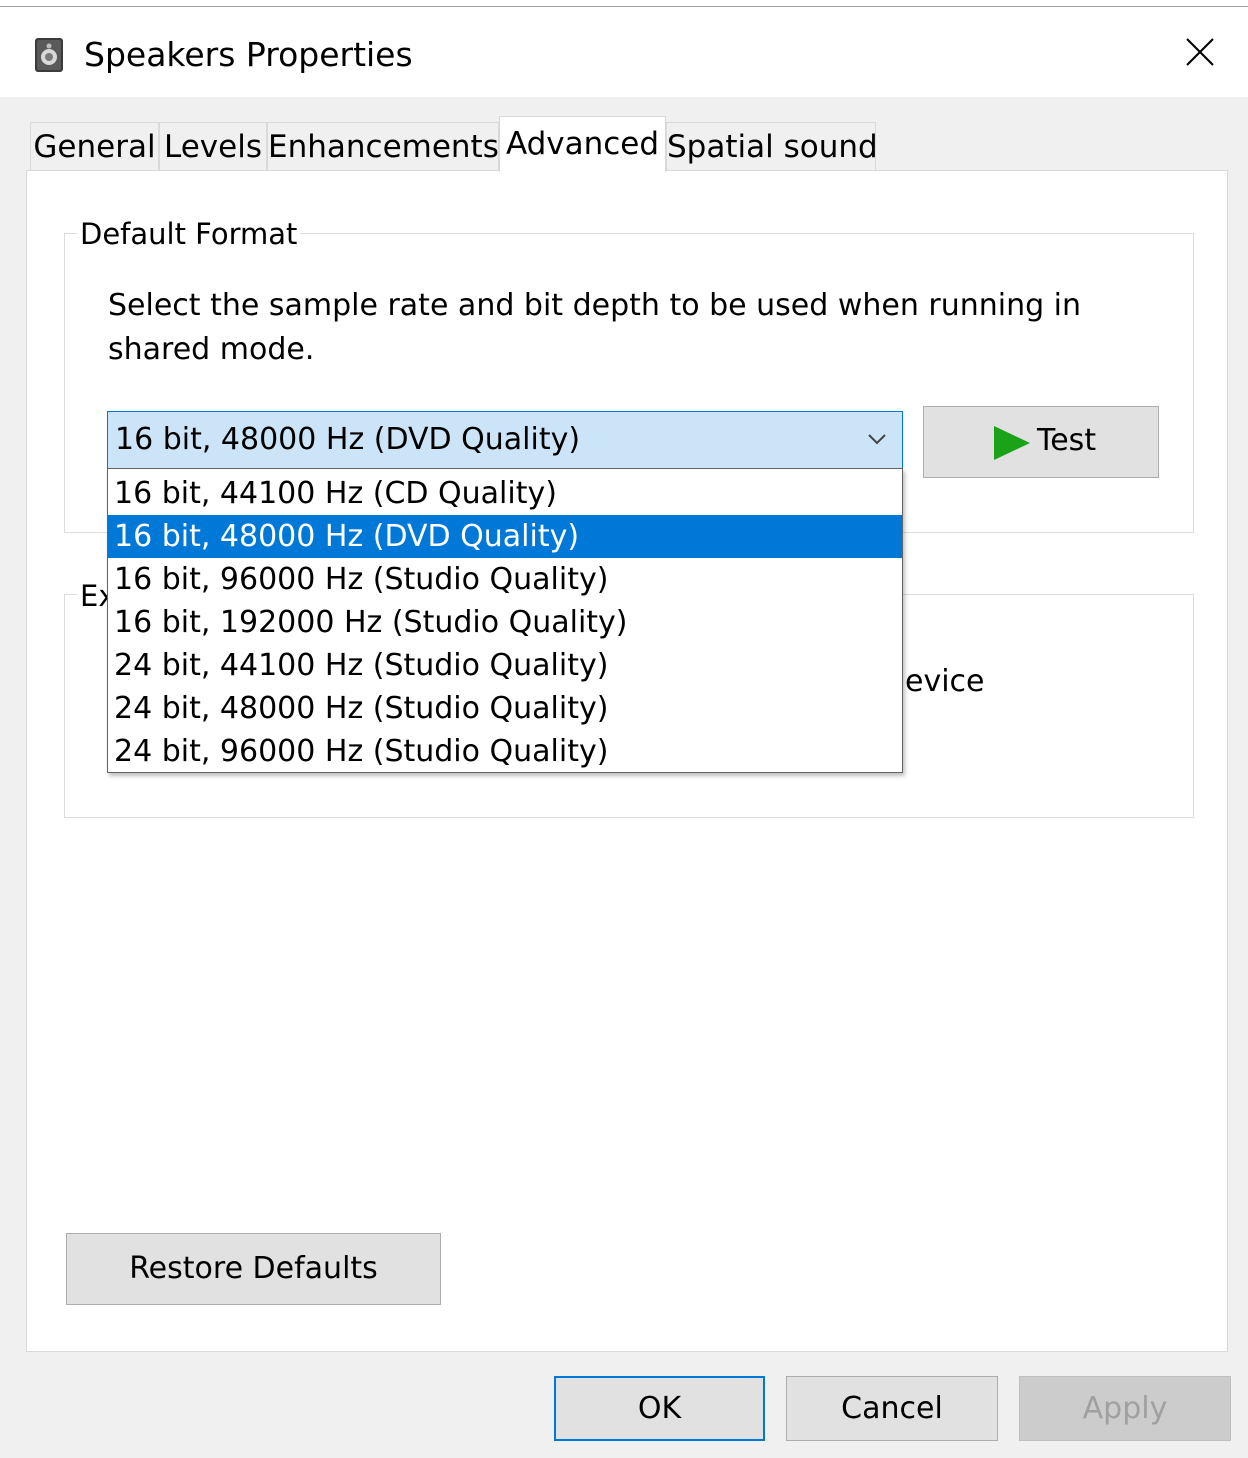 This screenshot has width=1248, height=1458. I want to click on tab-label: Levels, so click(213, 147).